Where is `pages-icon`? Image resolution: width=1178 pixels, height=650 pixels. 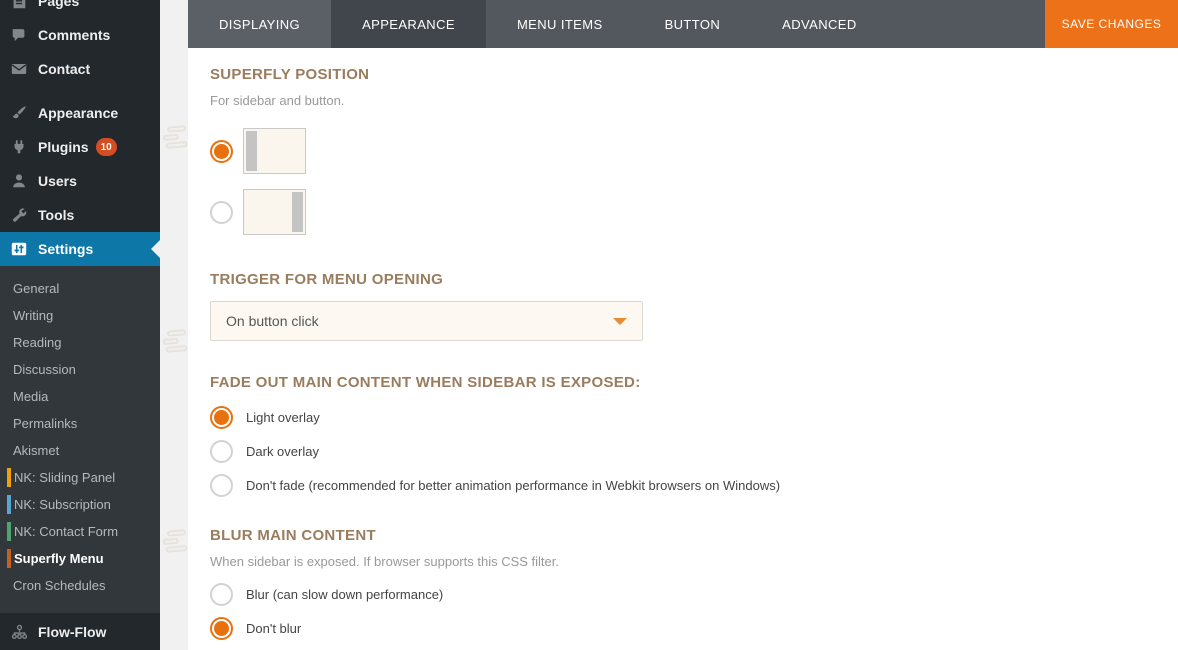
pages-icon is located at coordinates (19, 5).